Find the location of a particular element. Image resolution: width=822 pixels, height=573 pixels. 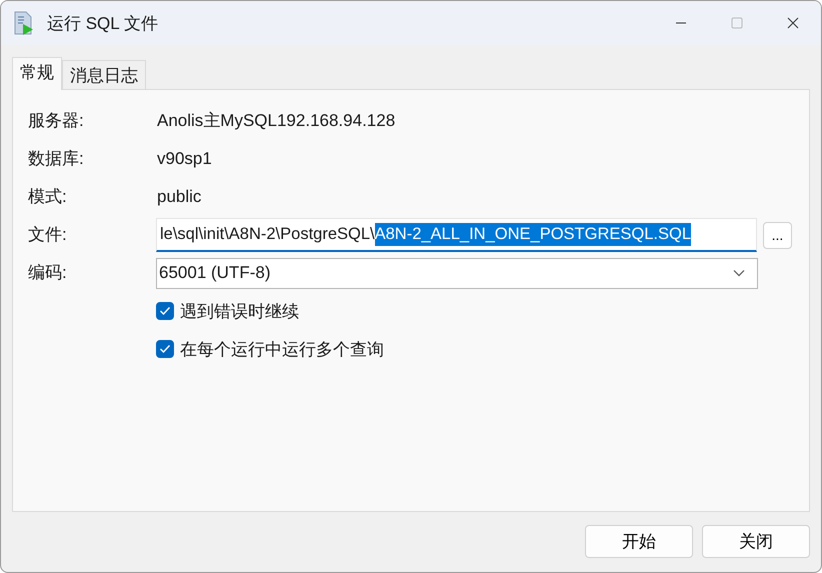

encoding-dropdown: 65001 (UTF-8) is located at coordinates (457, 273).